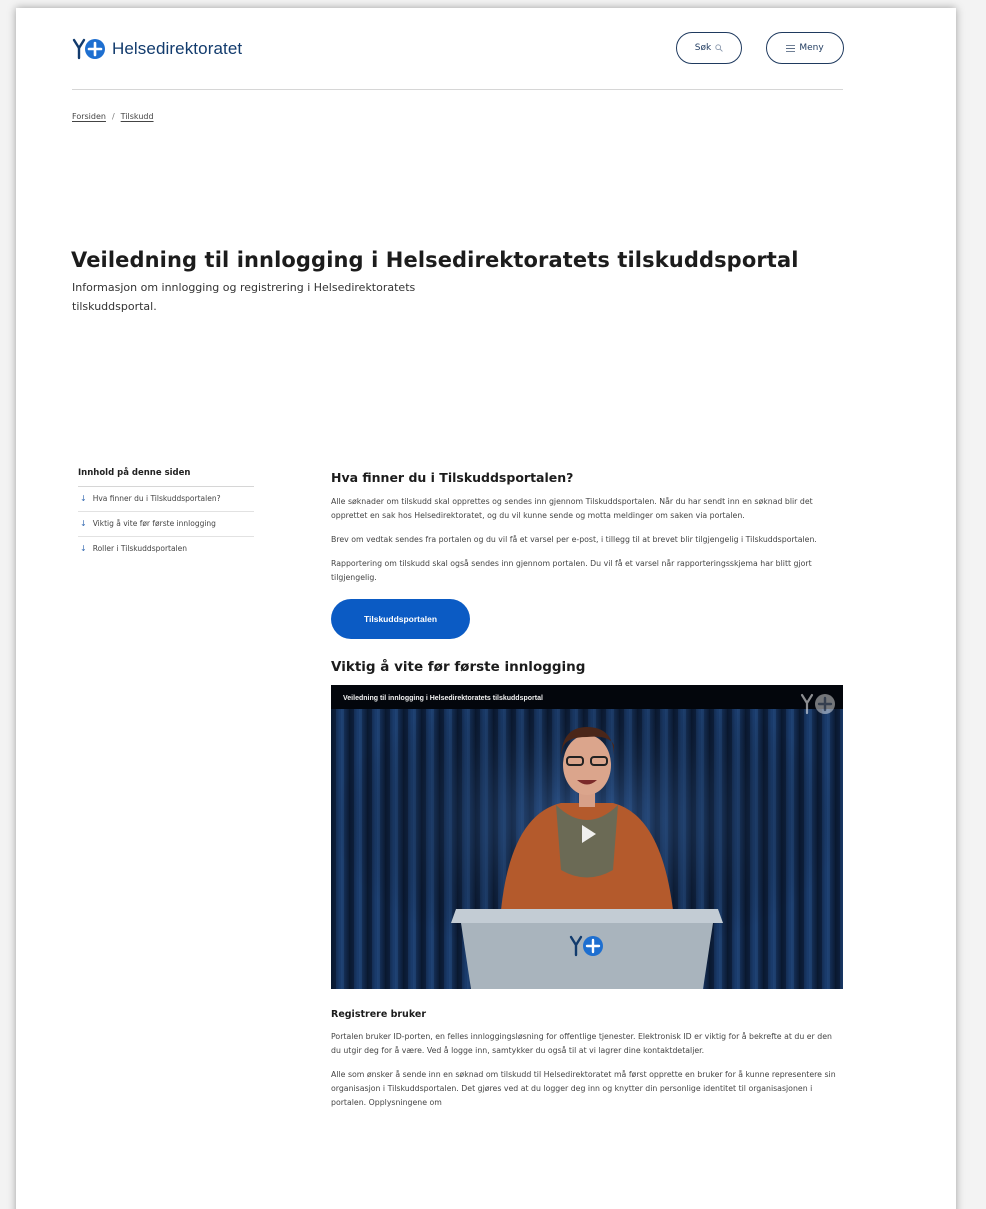 The image size is (986, 1209). I want to click on search-label: Søk, so click(703, 48).